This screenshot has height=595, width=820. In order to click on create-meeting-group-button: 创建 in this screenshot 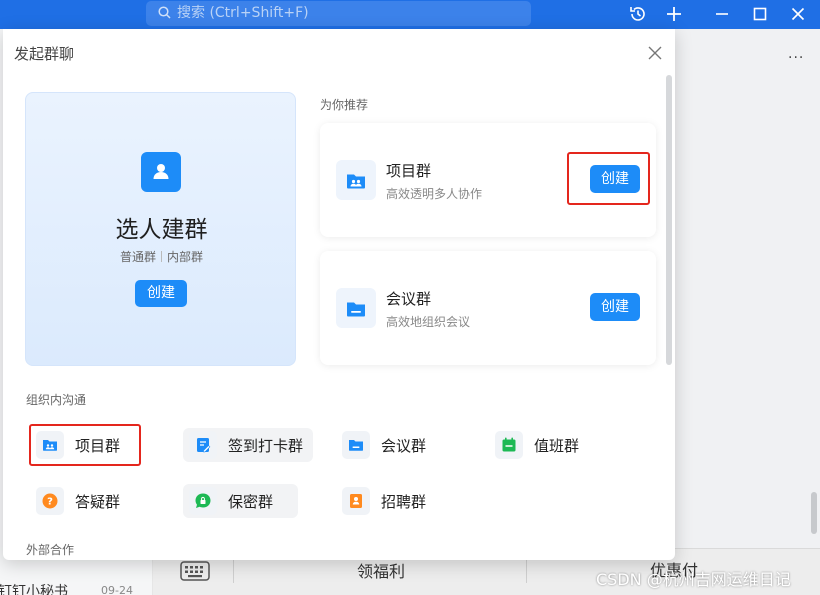, I will do `click(615, 307)`.